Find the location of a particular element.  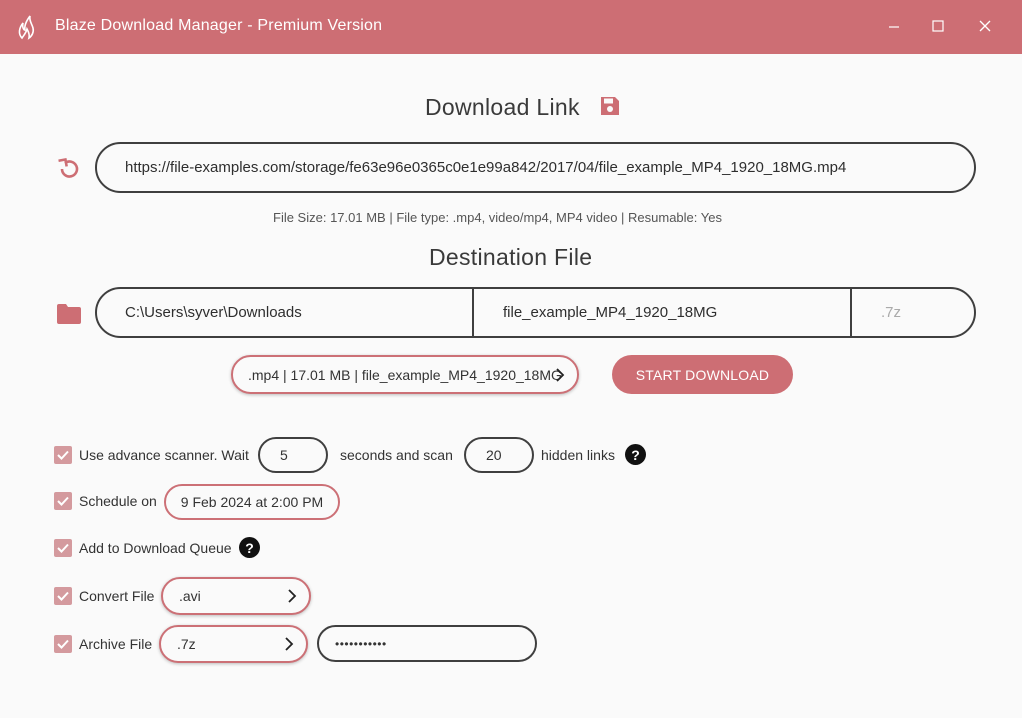

archive-password-value: ••••••••••• is located at coordinates (361, 643).